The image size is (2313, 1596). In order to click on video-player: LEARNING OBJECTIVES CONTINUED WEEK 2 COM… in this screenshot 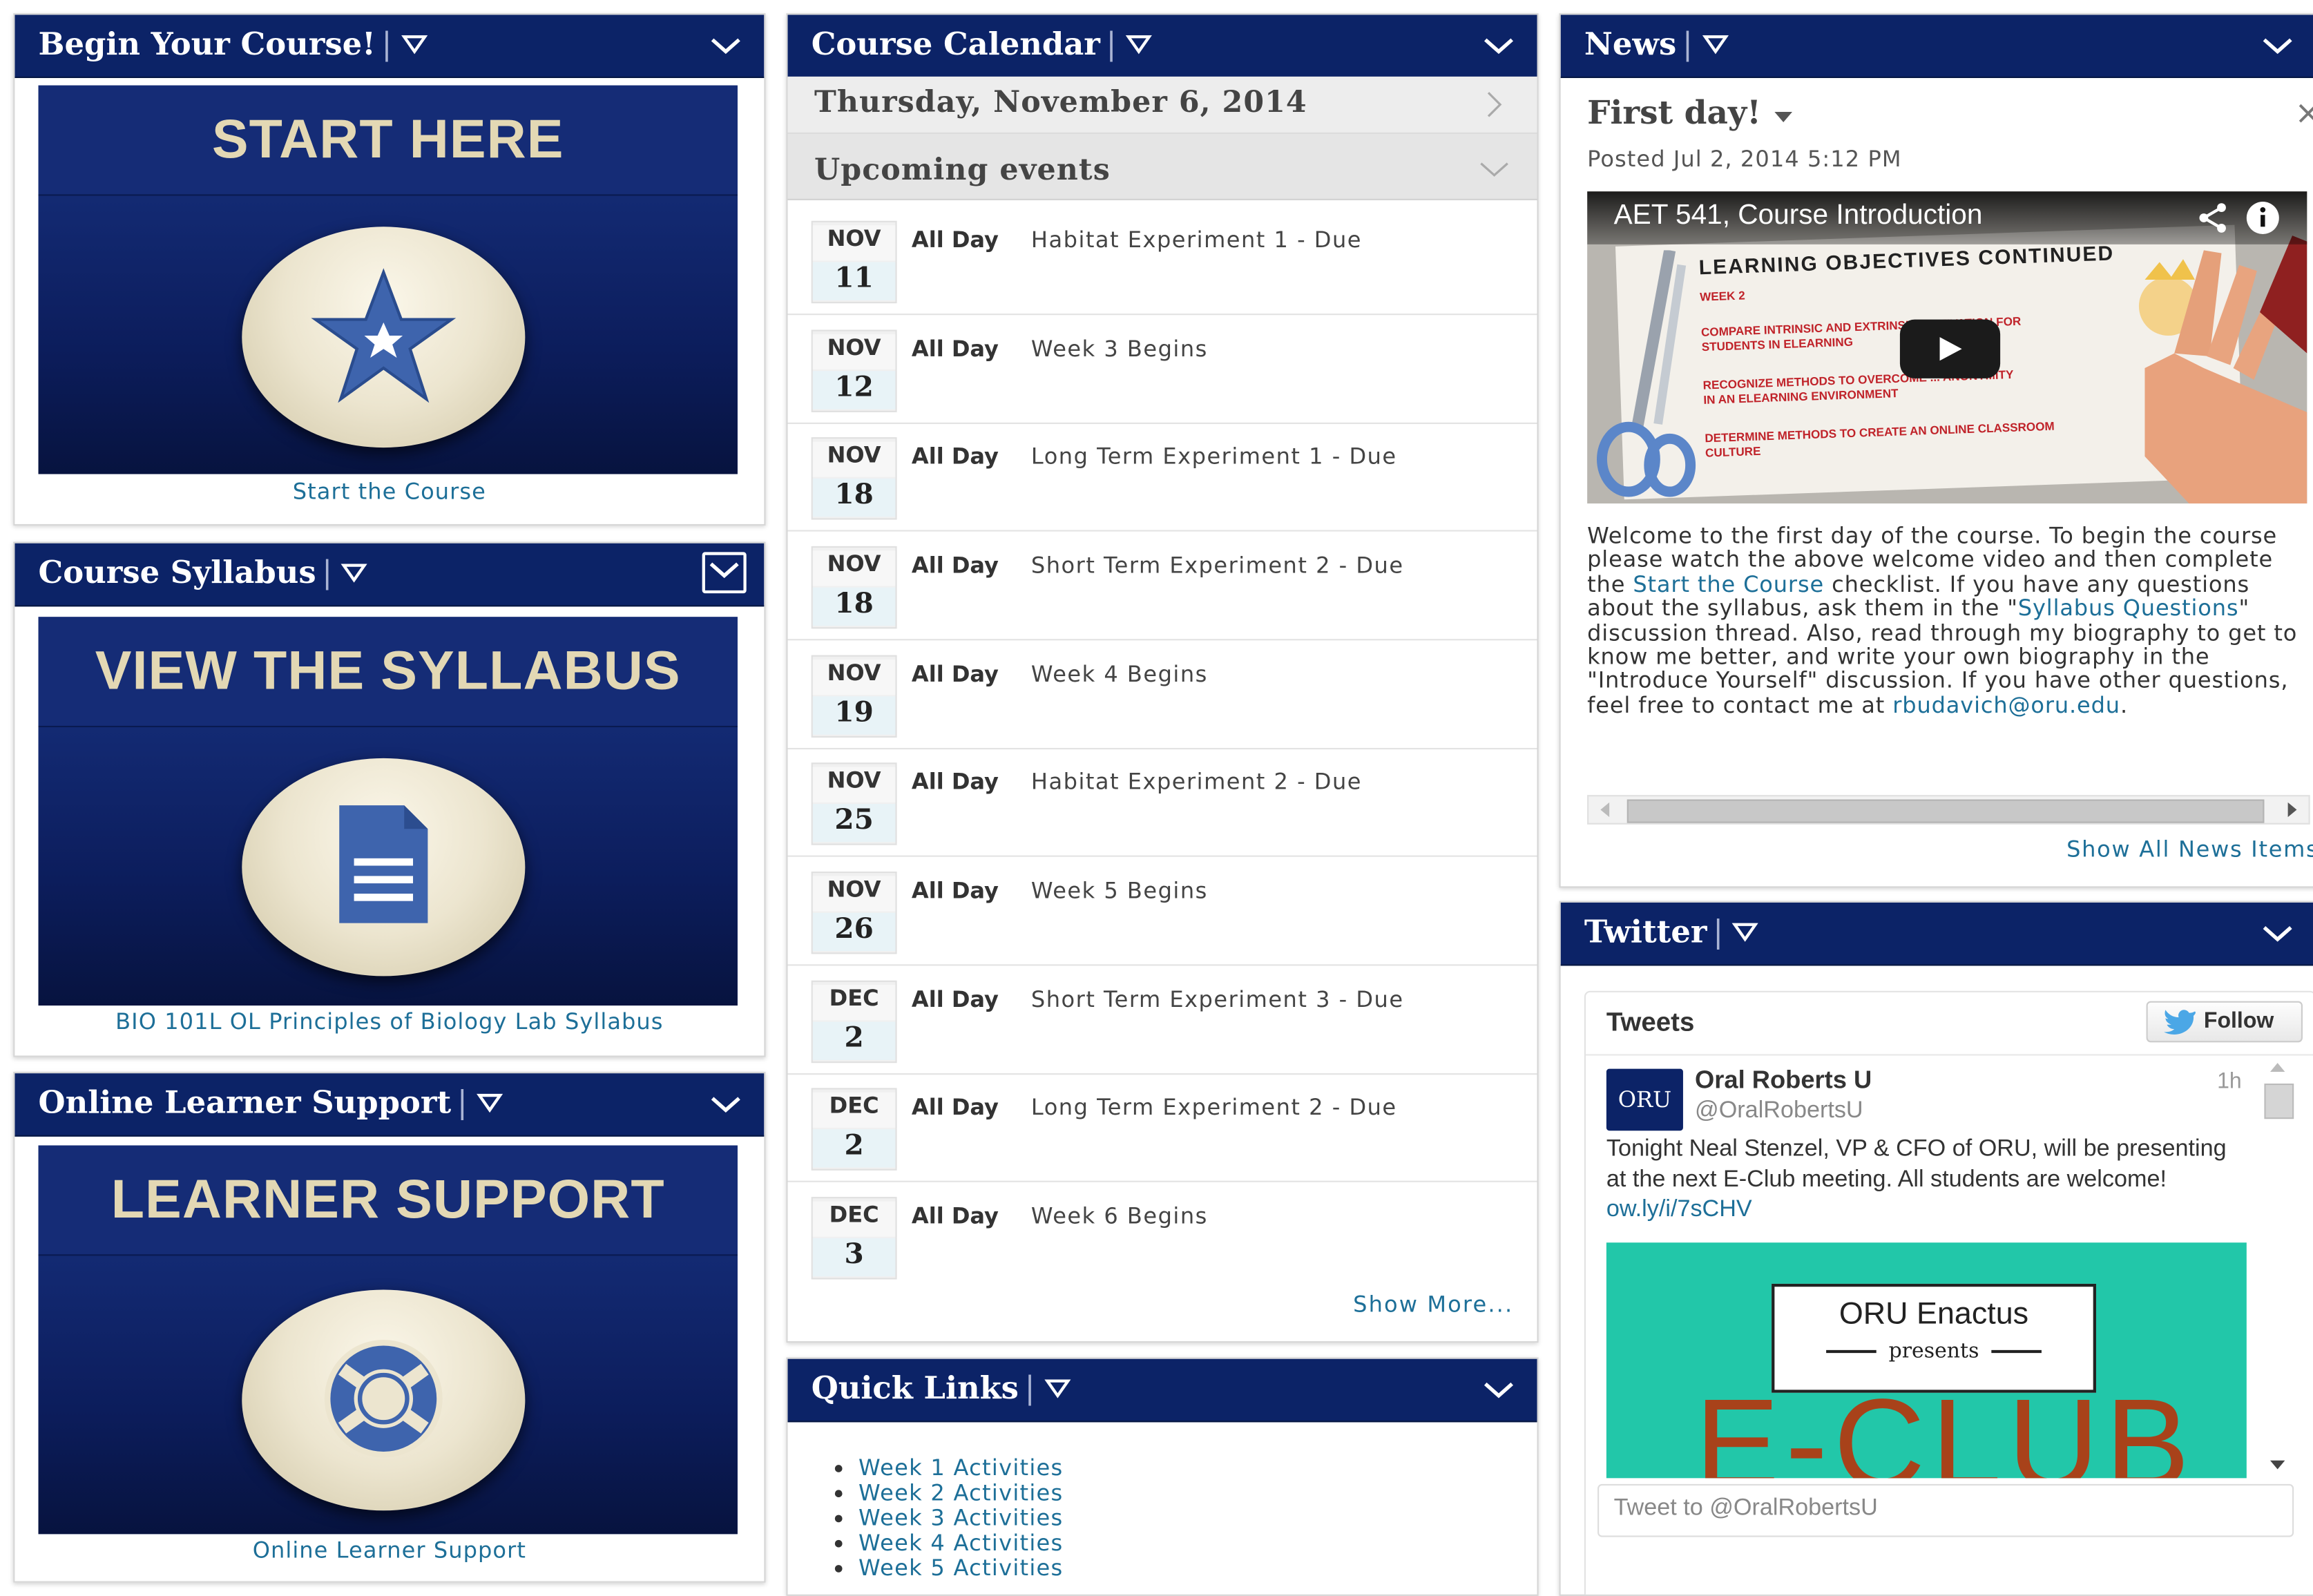, I will do `click(1947, 347)`.